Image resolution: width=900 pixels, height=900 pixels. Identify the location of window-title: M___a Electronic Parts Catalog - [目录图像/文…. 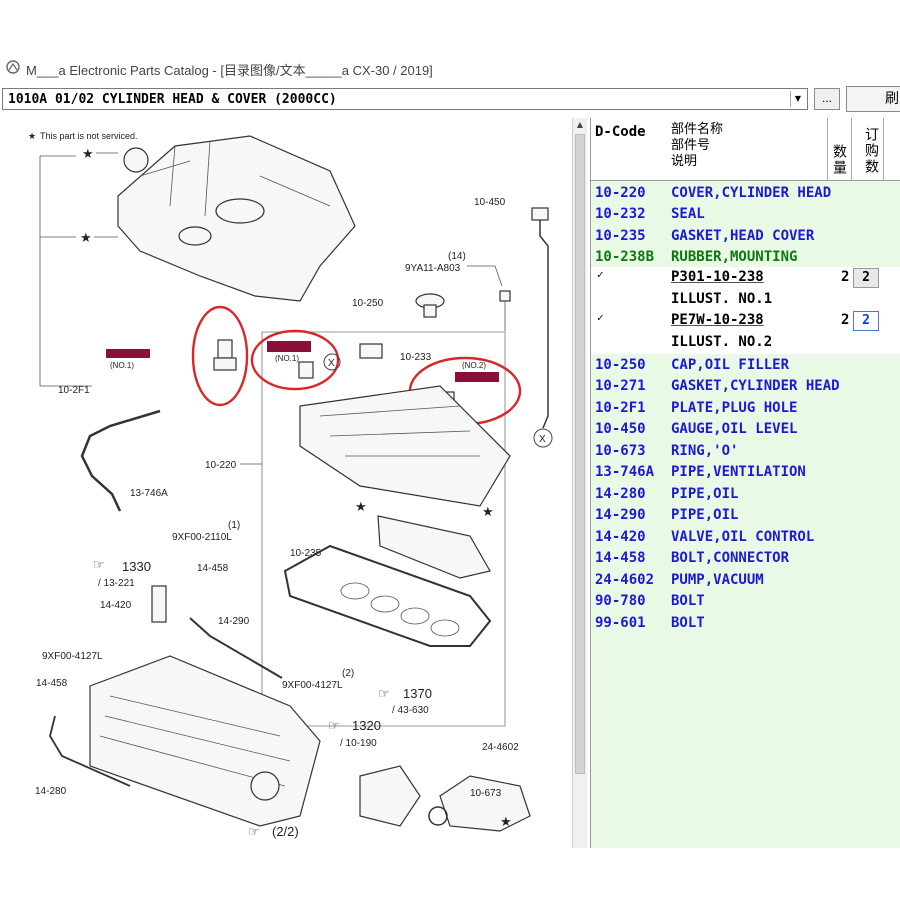
(229, 70).